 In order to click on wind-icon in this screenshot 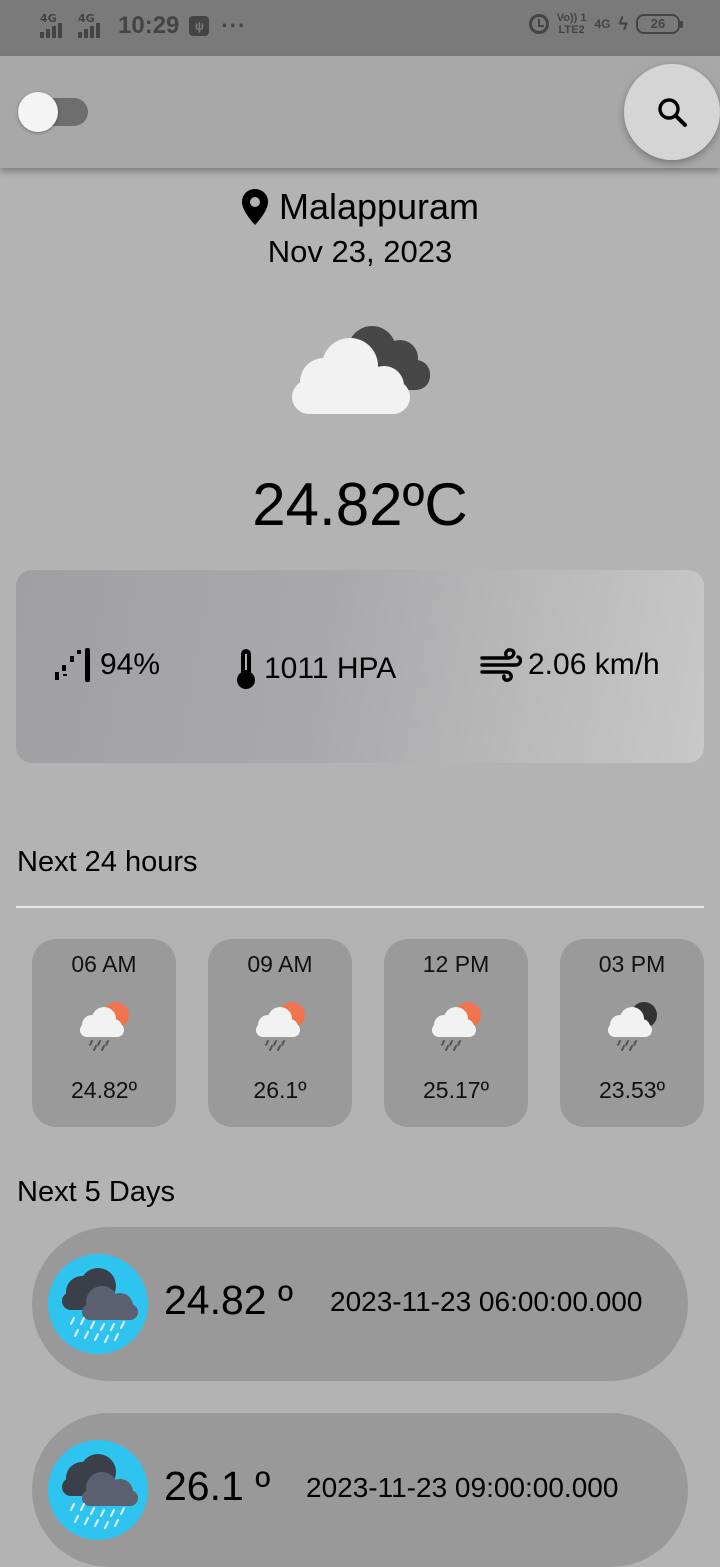, I will do `click(501, 665)`.